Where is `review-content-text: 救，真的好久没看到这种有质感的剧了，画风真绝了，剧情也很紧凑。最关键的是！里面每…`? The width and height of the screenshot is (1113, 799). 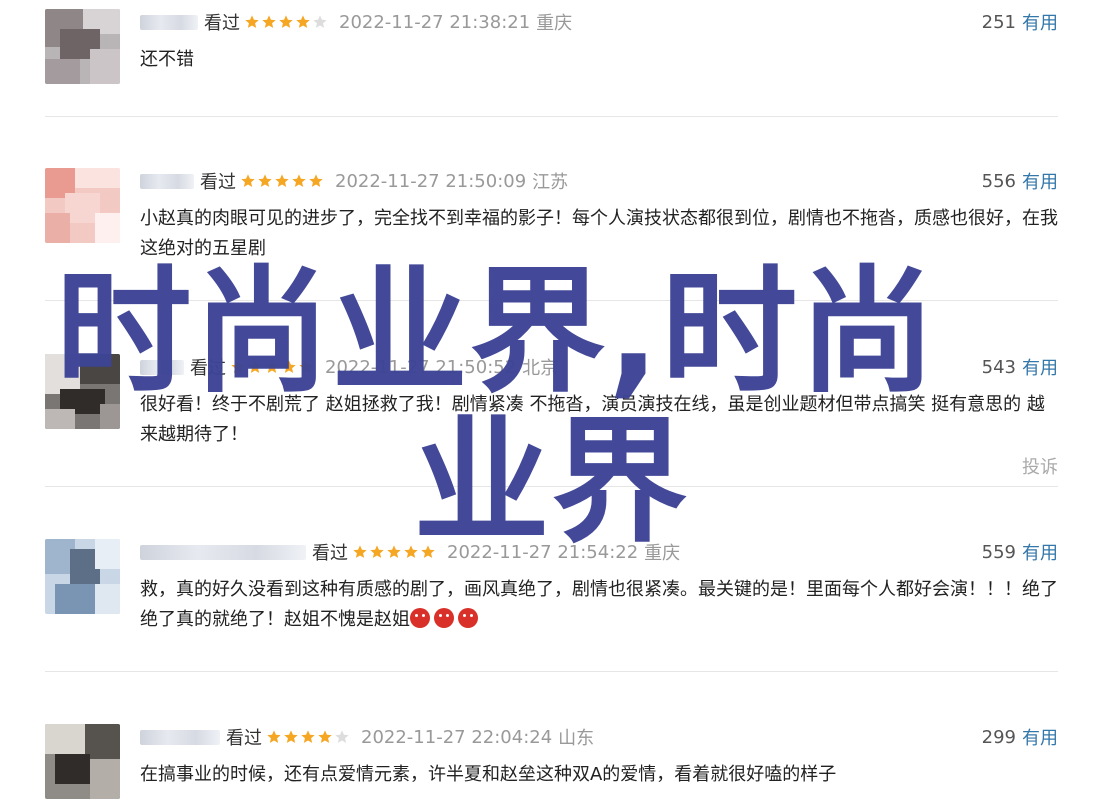 review-content-text: 救，真的好久没看到这种有质感的剧了，画风真绝了，剧情也很紧凑。最关键的是！里面每… is located at coordinates (599, 604).